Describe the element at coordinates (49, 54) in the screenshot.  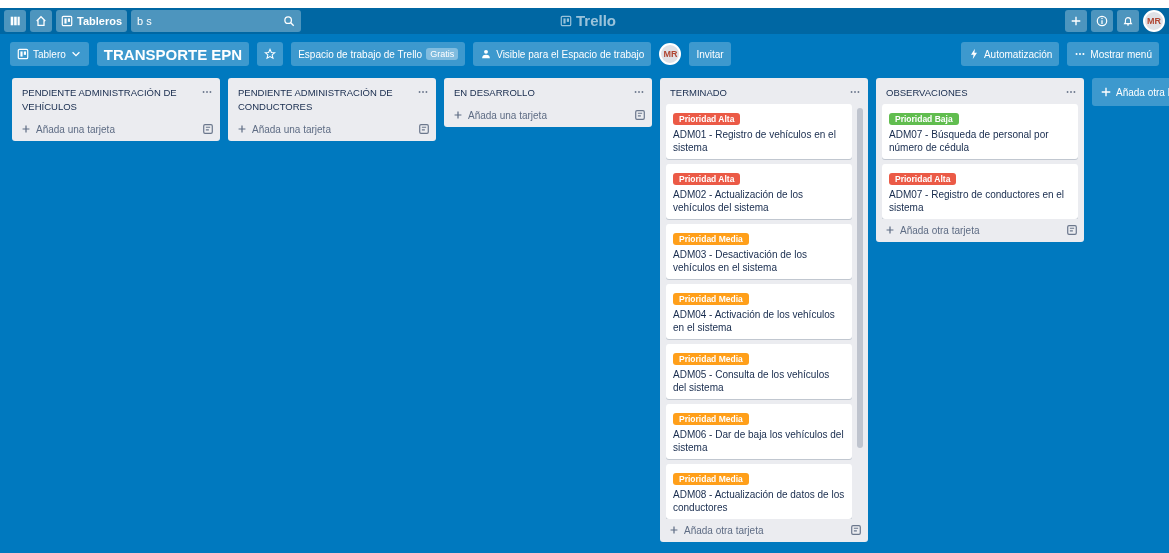
I see `view-button: Tablero` at that location.